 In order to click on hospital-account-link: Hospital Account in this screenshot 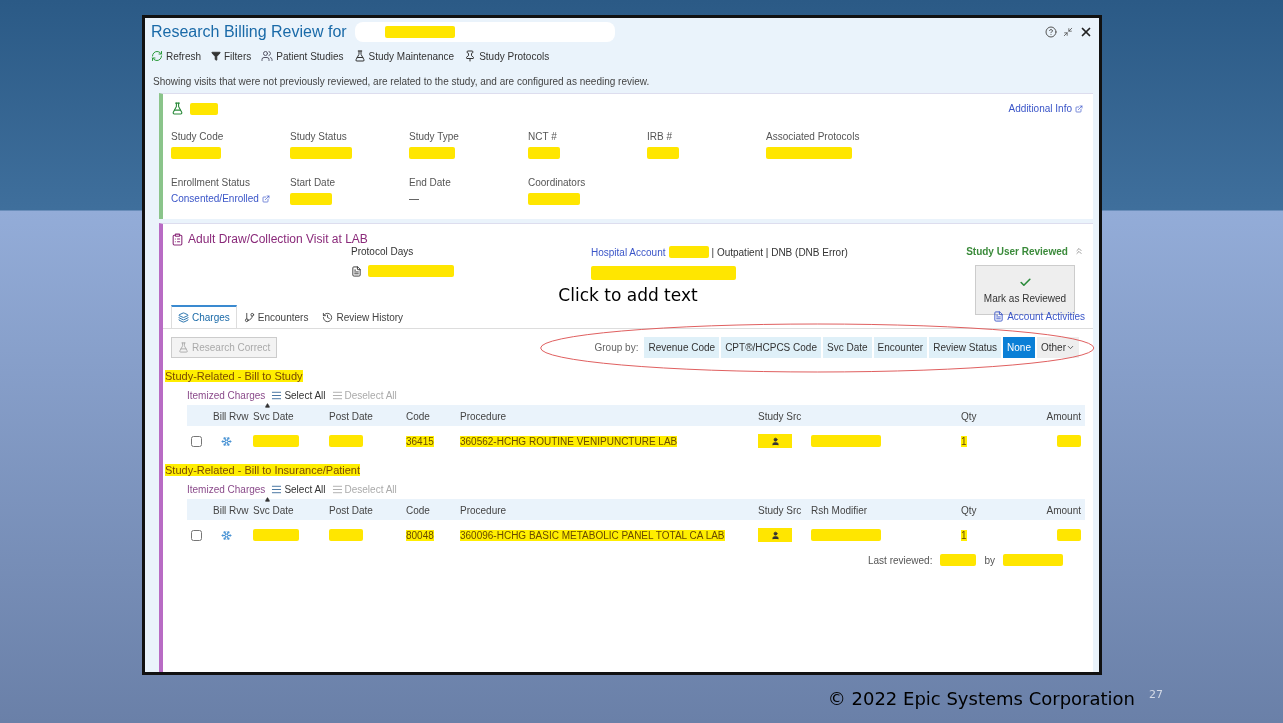, I will do `click(628, 252)`.